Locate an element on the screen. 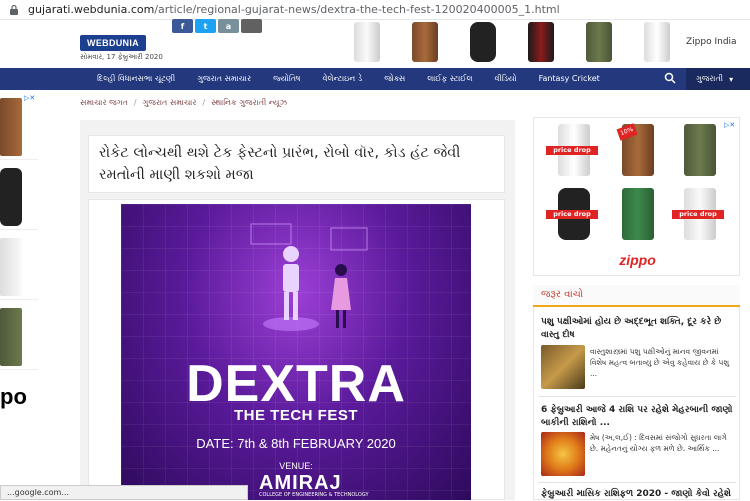 The height and width of the screenshot is (501, 750). site-logo: WEBDUNIA is located at coordinates (113, 43).